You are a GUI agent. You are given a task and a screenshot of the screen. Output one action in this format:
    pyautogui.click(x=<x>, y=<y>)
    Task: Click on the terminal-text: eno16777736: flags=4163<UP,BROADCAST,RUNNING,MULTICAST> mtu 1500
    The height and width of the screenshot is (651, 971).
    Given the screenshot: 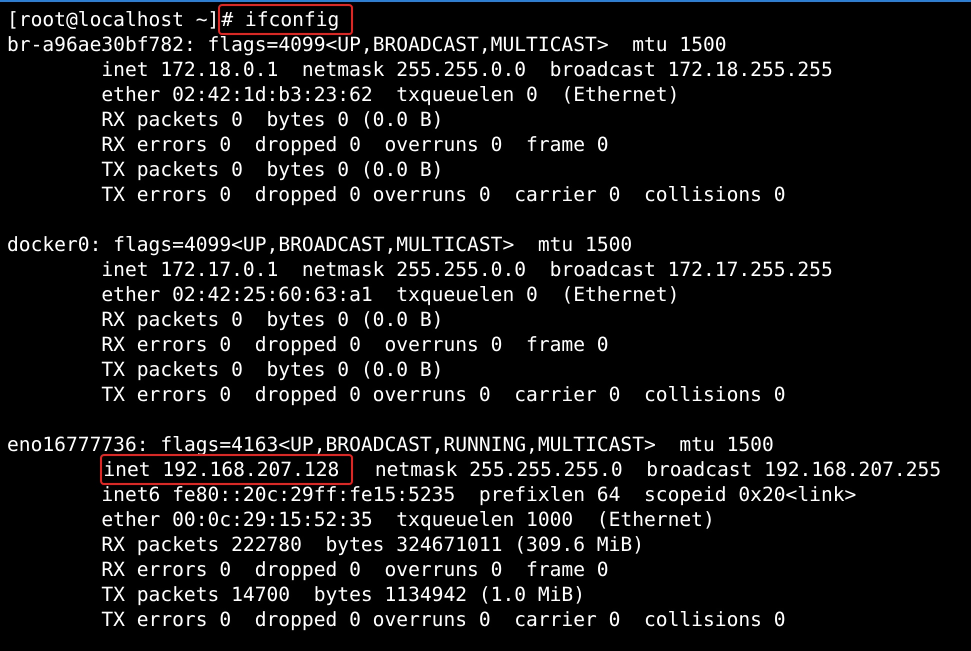 What is the action you would take?
    pyautogui.click(x=390, y=444)
    